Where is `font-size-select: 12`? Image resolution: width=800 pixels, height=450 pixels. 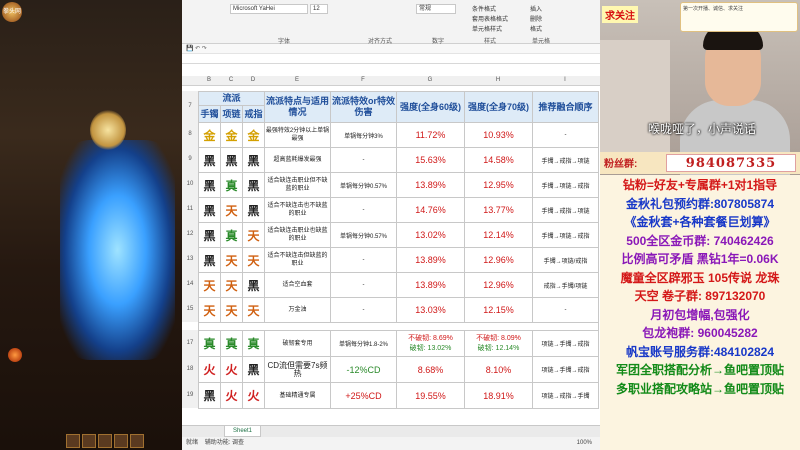
font-size-select: 12 is located at coordinates (319, 9).